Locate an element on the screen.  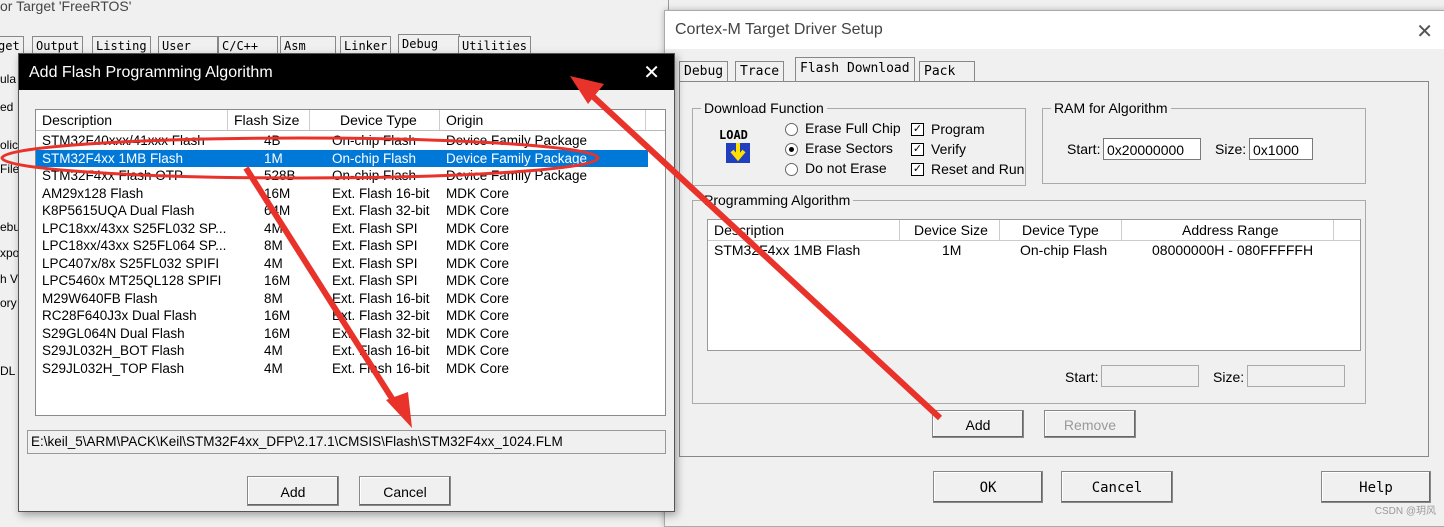
help-button: Help is located at coordinates (1376, 487).